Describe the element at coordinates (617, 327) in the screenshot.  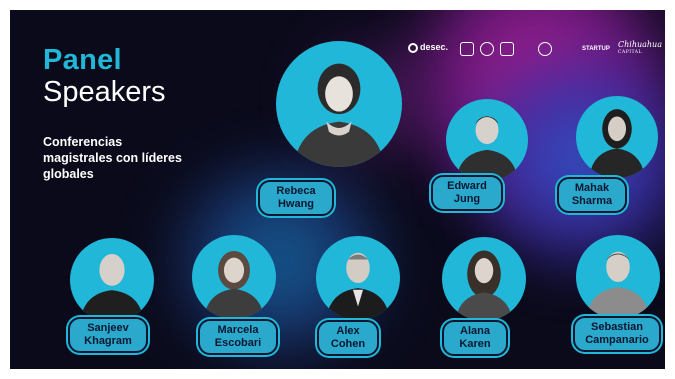
I see `speaker-first-name: Sebastian` at that location.